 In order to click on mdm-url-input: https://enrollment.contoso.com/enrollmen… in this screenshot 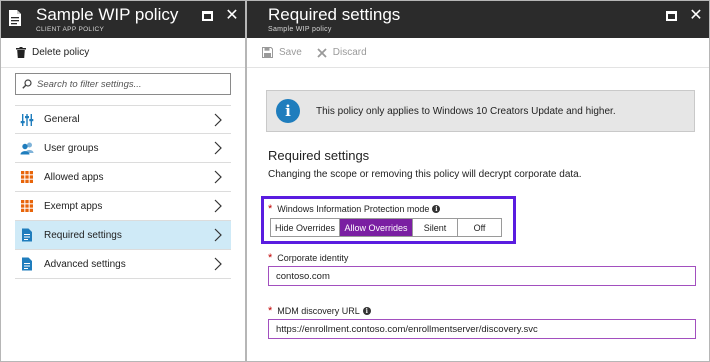, I will do `click(482, 329)`.